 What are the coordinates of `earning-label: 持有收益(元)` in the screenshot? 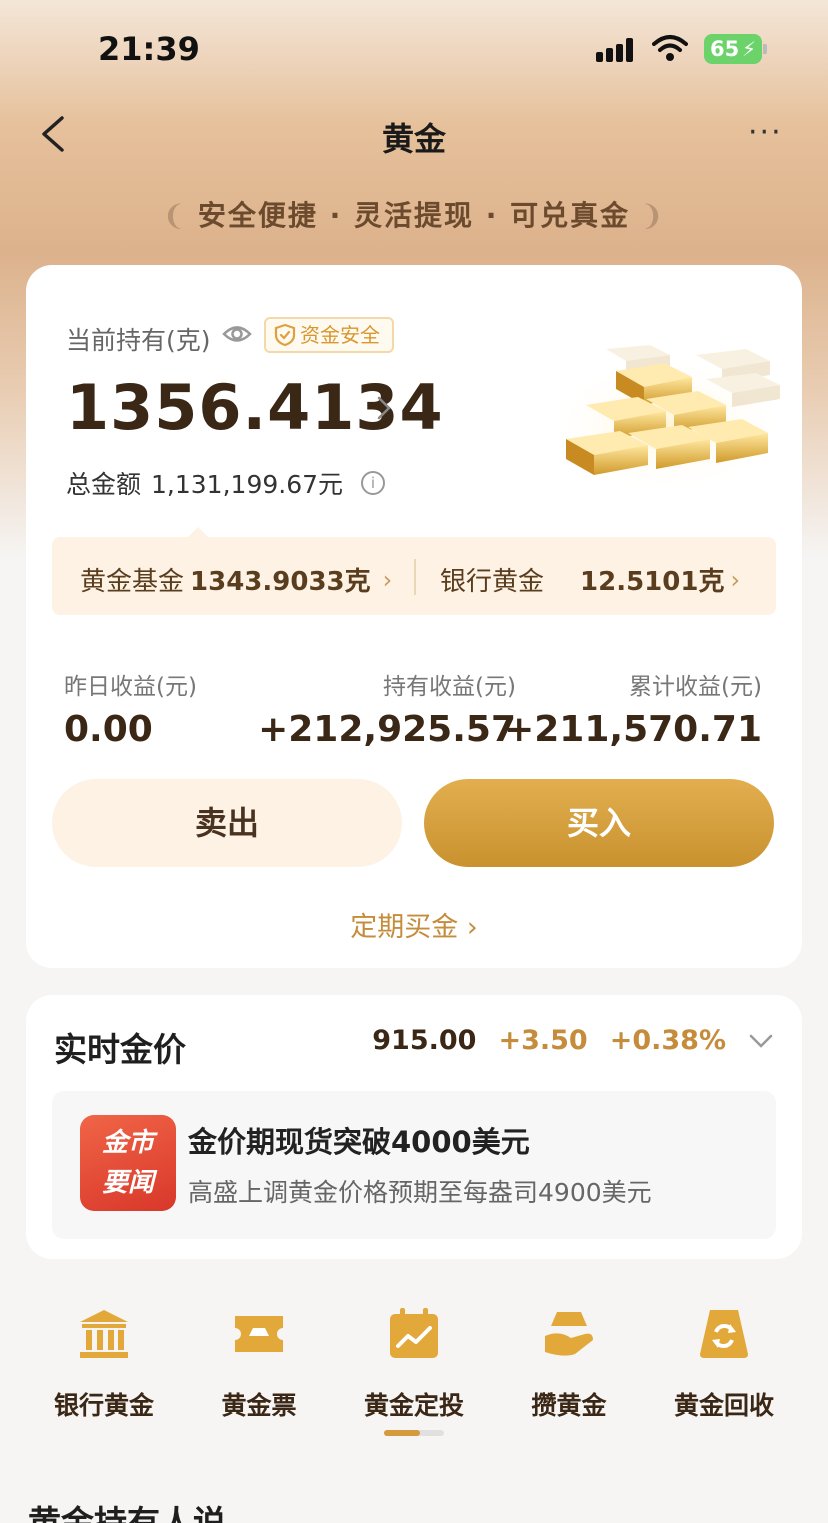 It's located at (449, 687).